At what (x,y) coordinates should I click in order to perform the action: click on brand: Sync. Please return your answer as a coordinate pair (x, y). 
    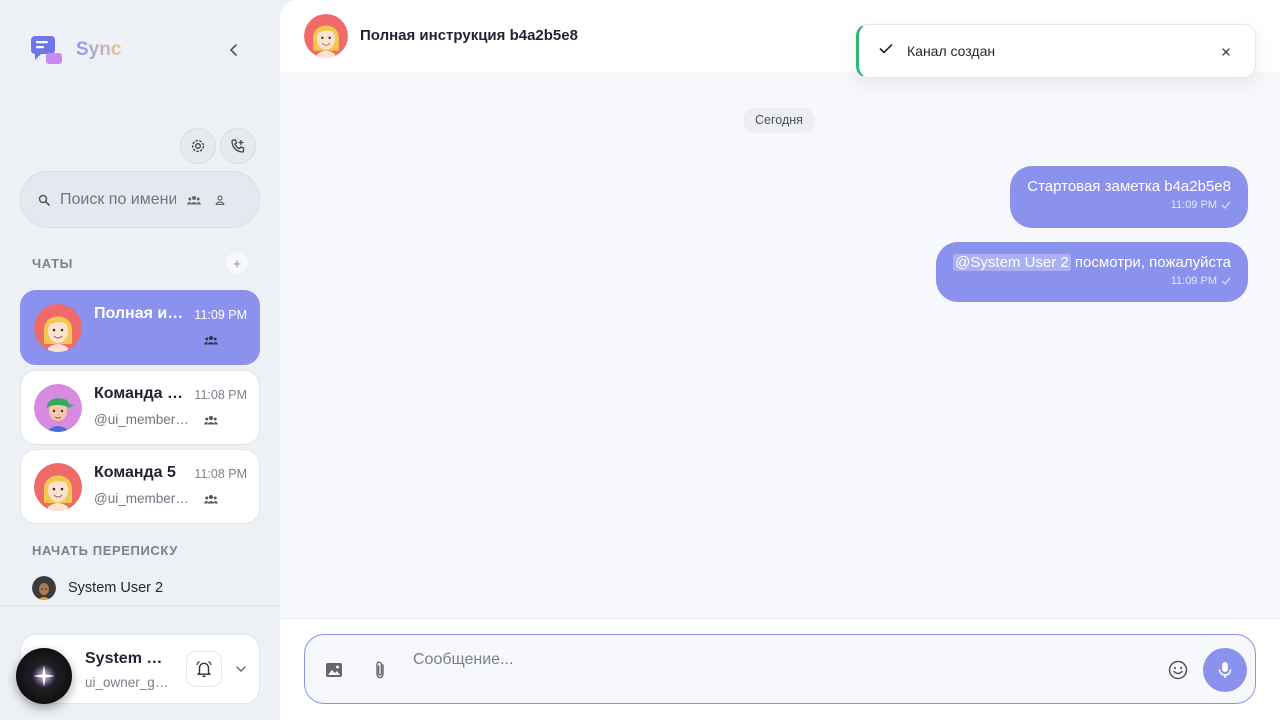
    Looking at the image, I should click on (75, 50).